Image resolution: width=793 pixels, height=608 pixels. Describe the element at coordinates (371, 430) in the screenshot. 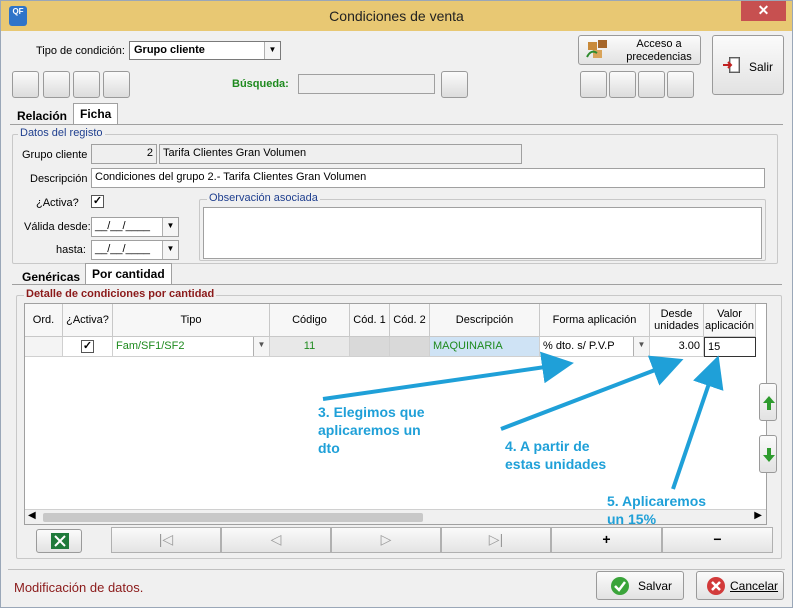

I see `annotation-3: 3. Elegimos que aplicaremos un dto` at that location.